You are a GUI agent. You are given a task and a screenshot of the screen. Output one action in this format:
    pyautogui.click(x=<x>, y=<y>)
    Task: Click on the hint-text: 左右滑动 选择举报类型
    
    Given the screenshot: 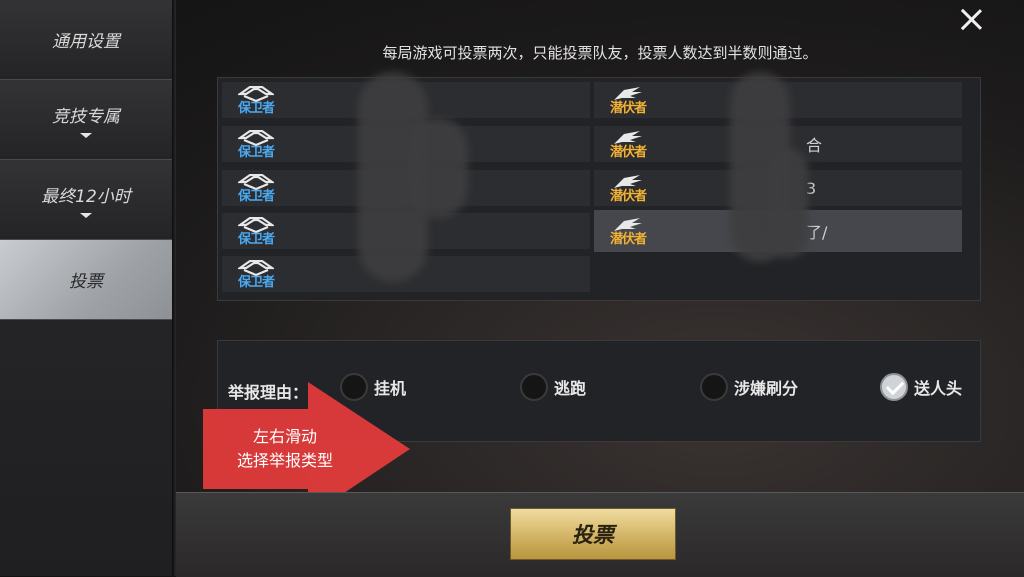 What is the action you would take?
    pyautogui.click(x=284, y=448)
    